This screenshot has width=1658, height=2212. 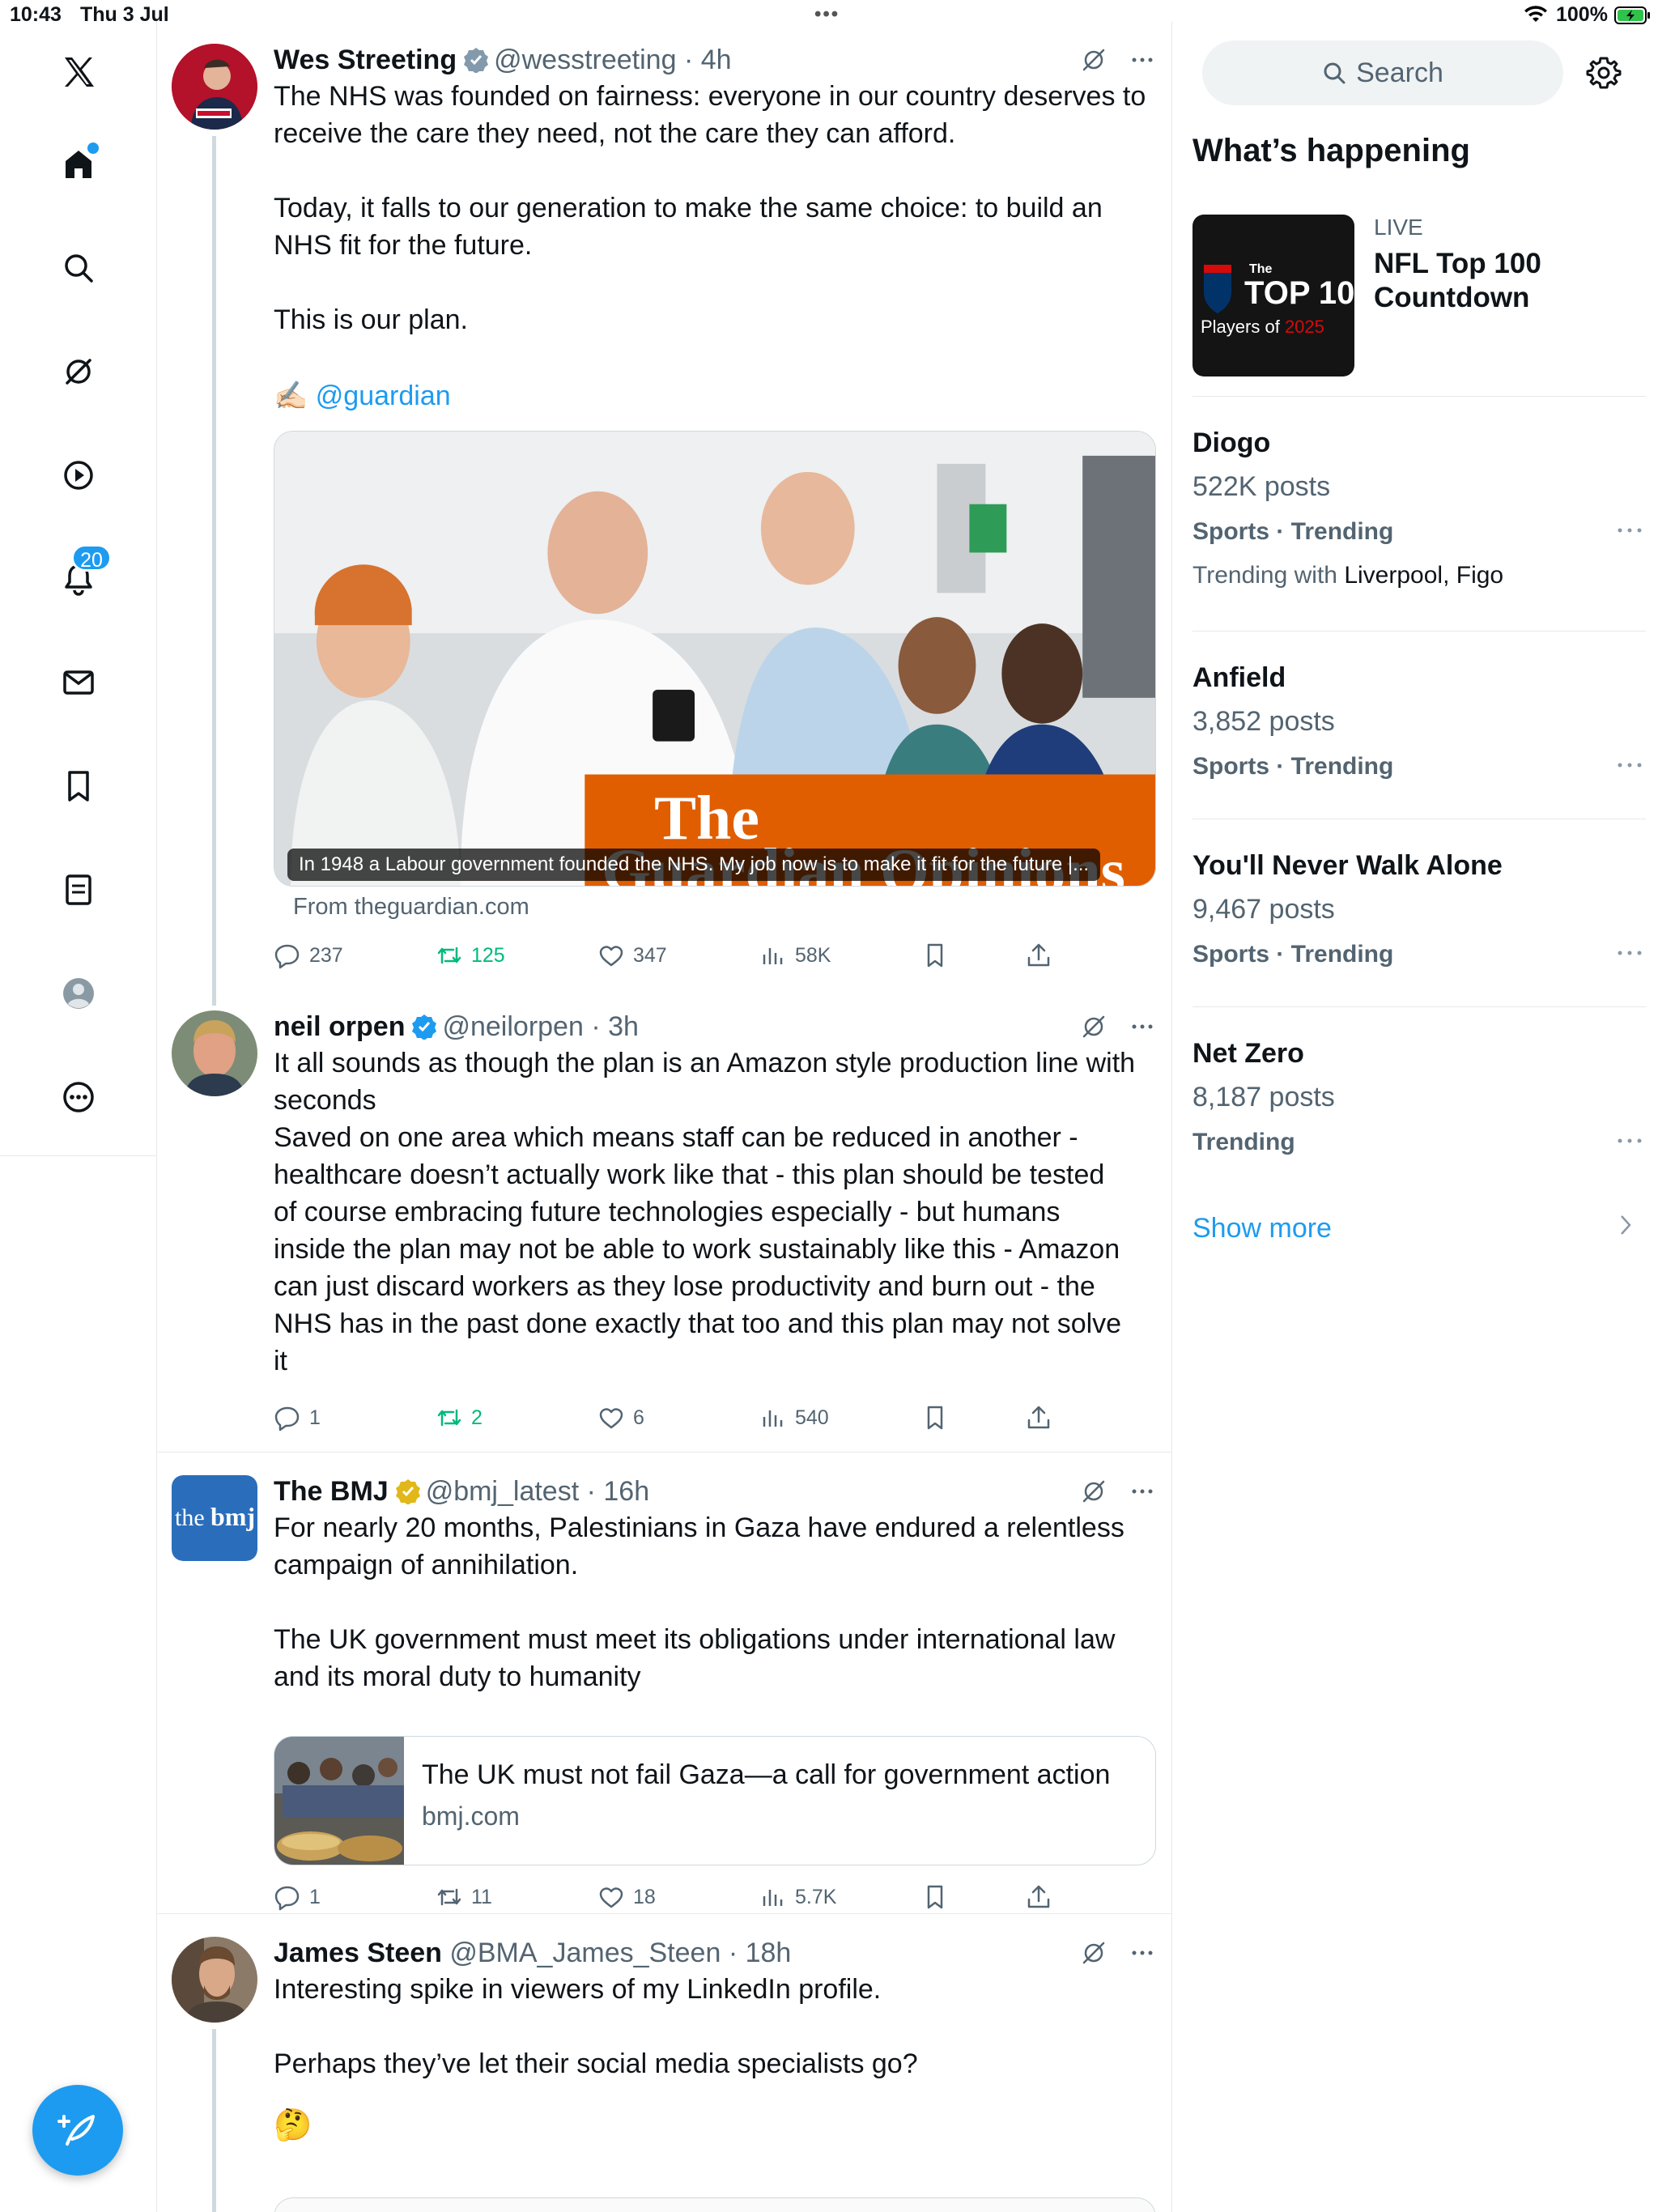 What do you see at coordinates (214, 87) in the screenshot?
I see `avatar-wes-streeting` at bounding box center [214, 87].